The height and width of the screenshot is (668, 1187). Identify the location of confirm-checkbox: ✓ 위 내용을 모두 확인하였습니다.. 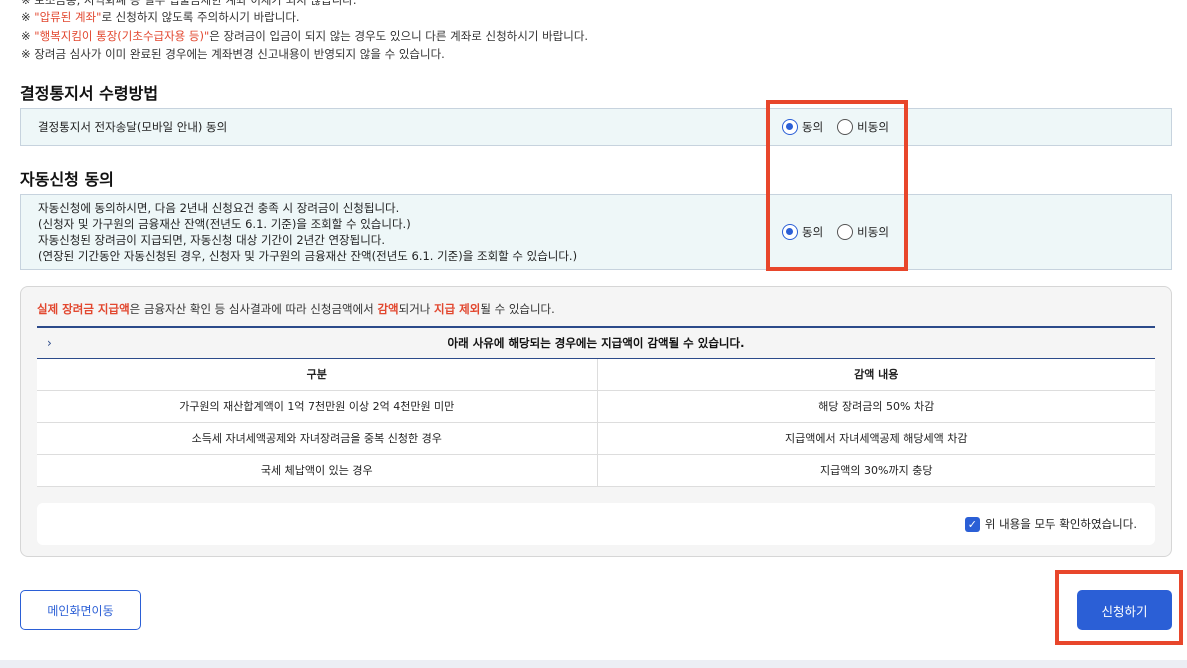
(1050, 524).